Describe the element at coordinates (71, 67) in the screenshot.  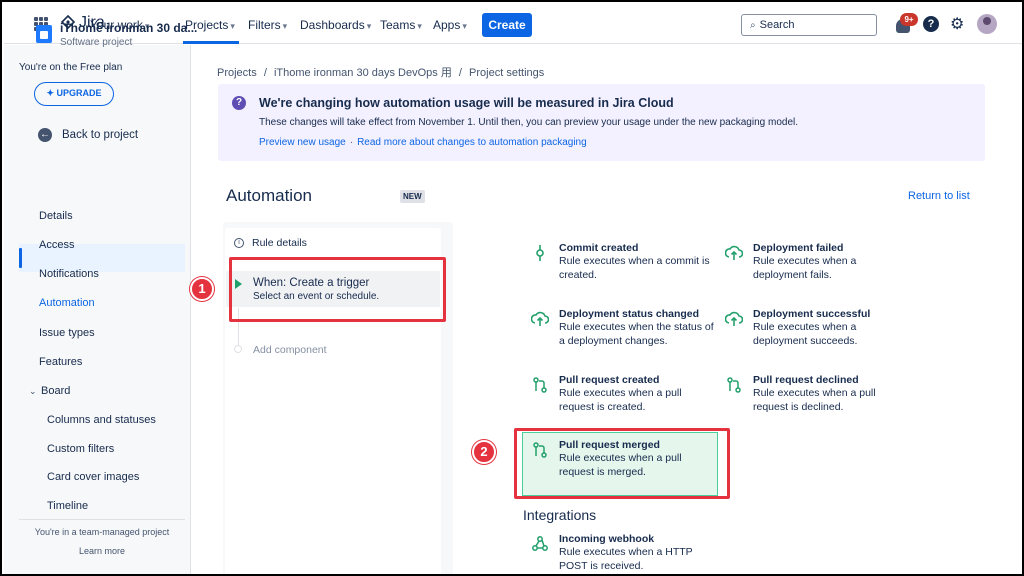
I see `plan-text: You're on the Free plan` at that location.